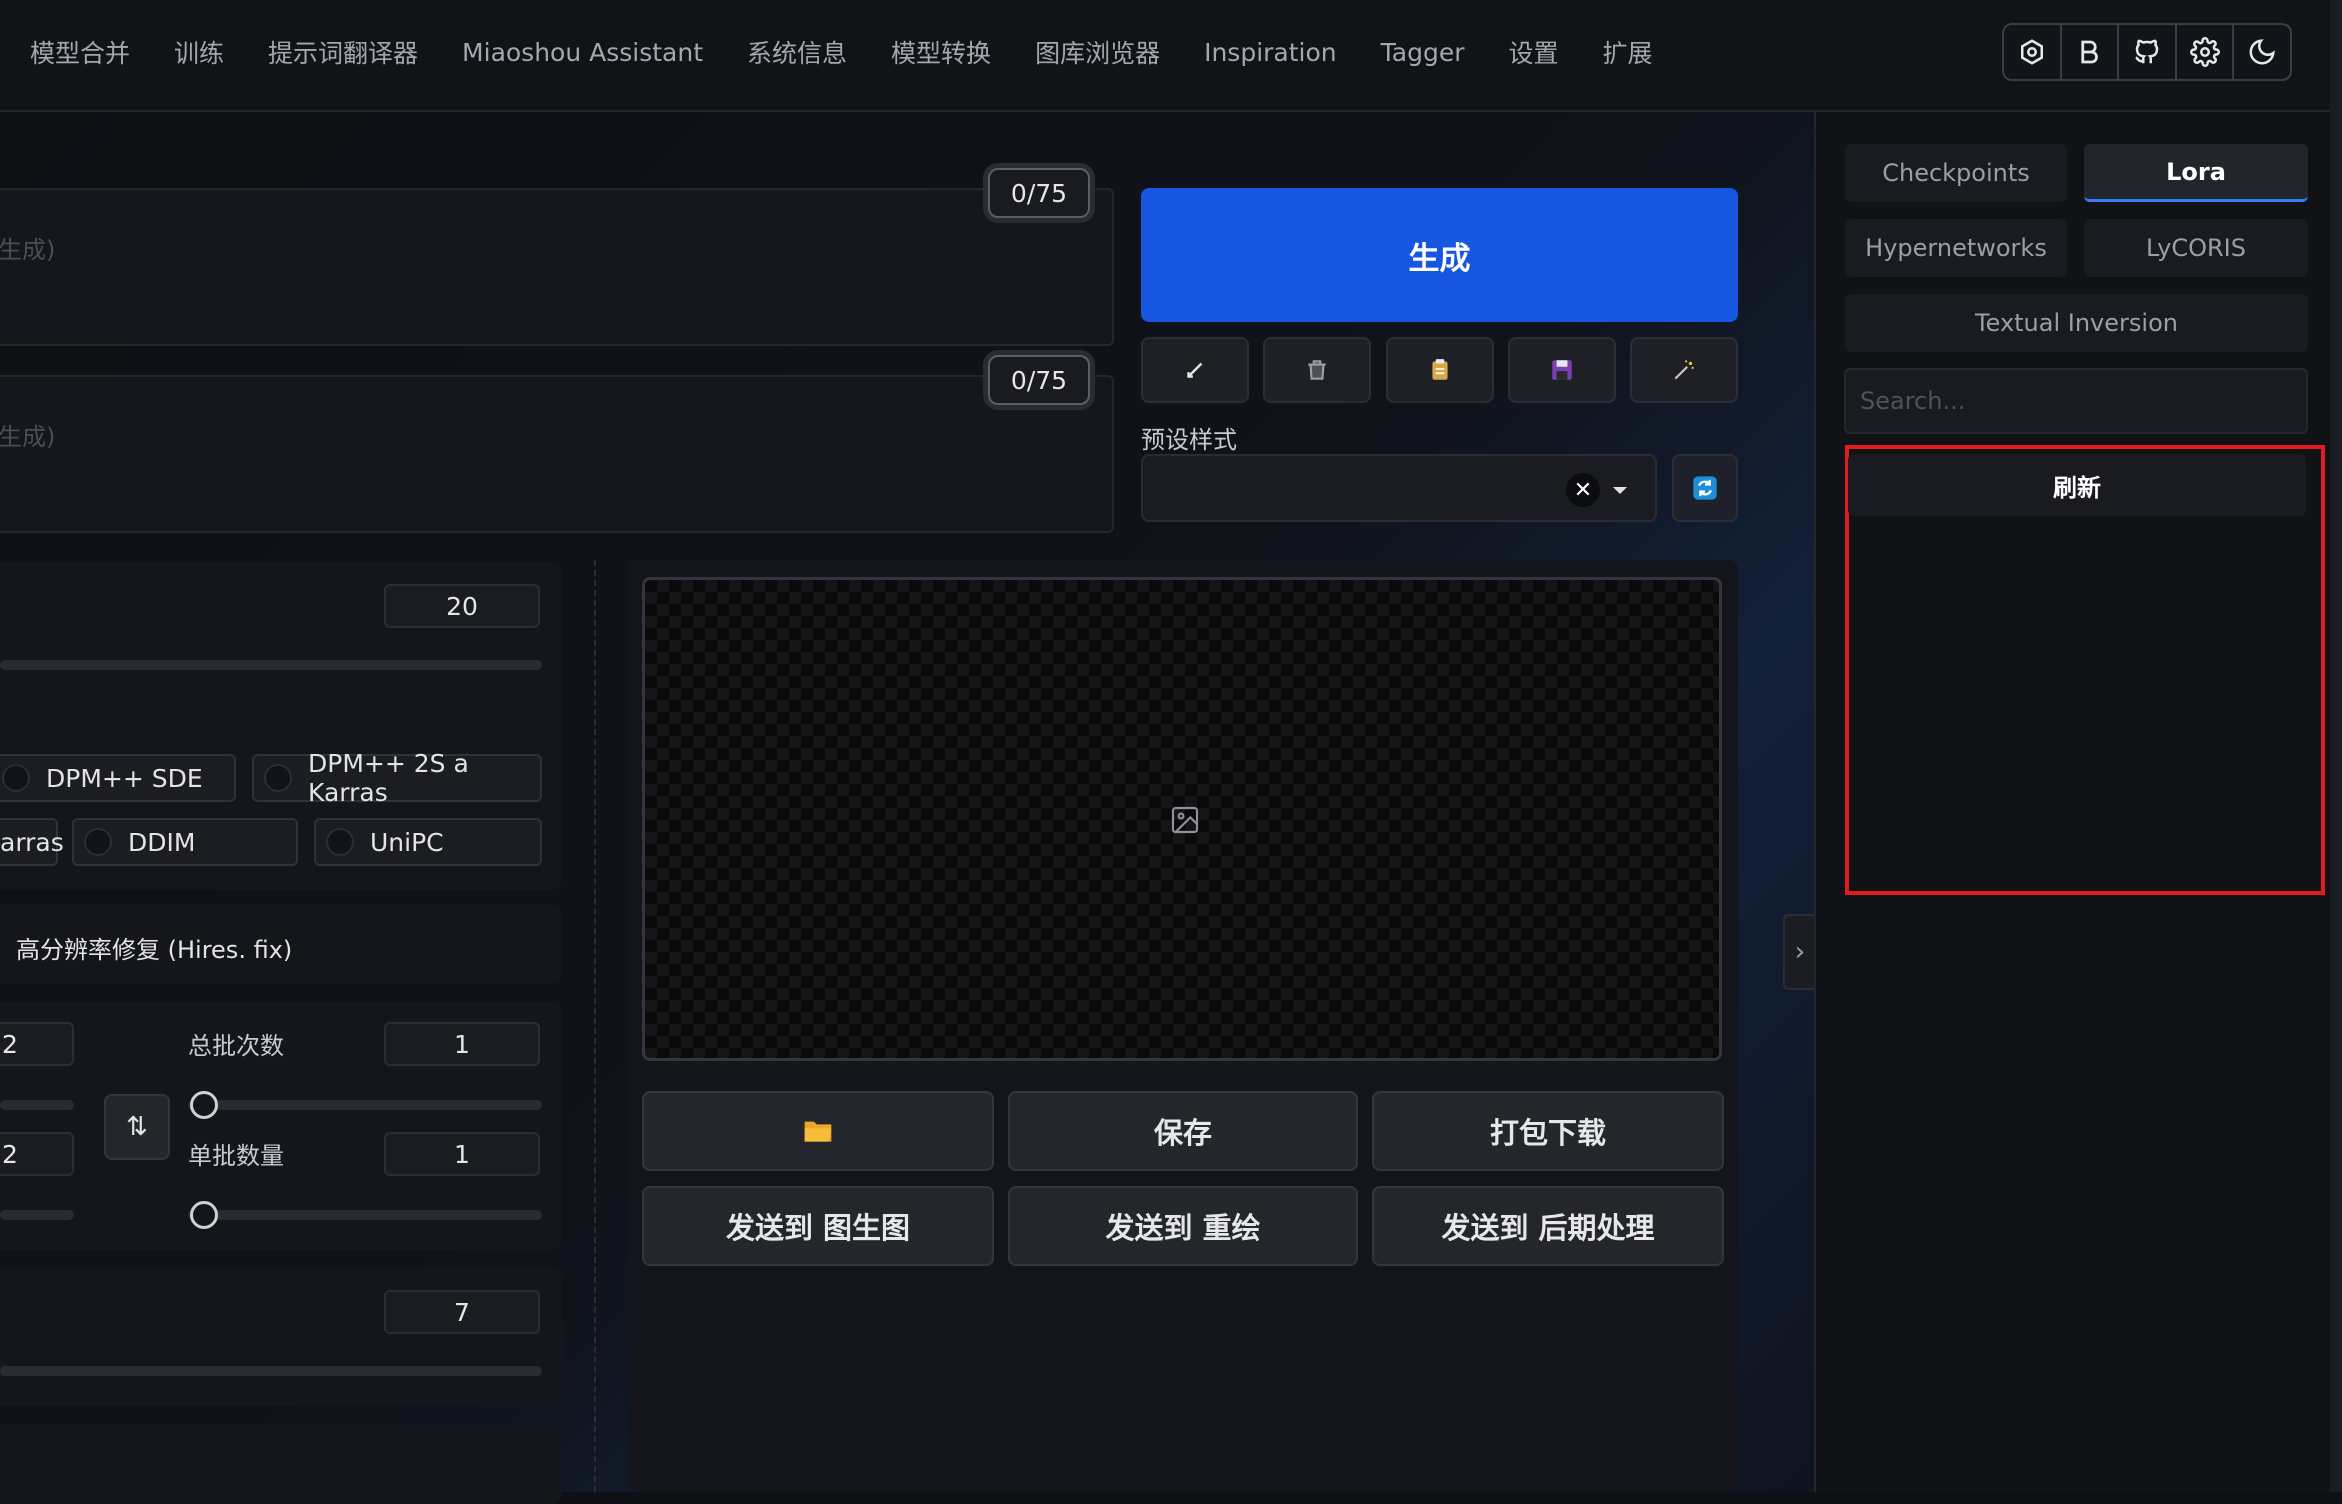 This screenshot has width=2342, height=1504. Describe the element at coordinates (1628, 52) in the screenshot. I see `tab-extensions: 扩展` at that location.